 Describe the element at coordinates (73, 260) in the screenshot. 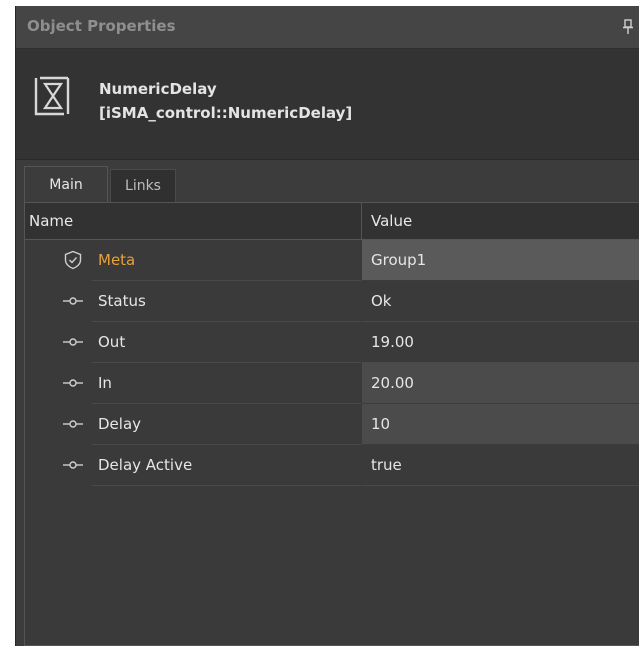

I see `shield-check-icon` at that location.